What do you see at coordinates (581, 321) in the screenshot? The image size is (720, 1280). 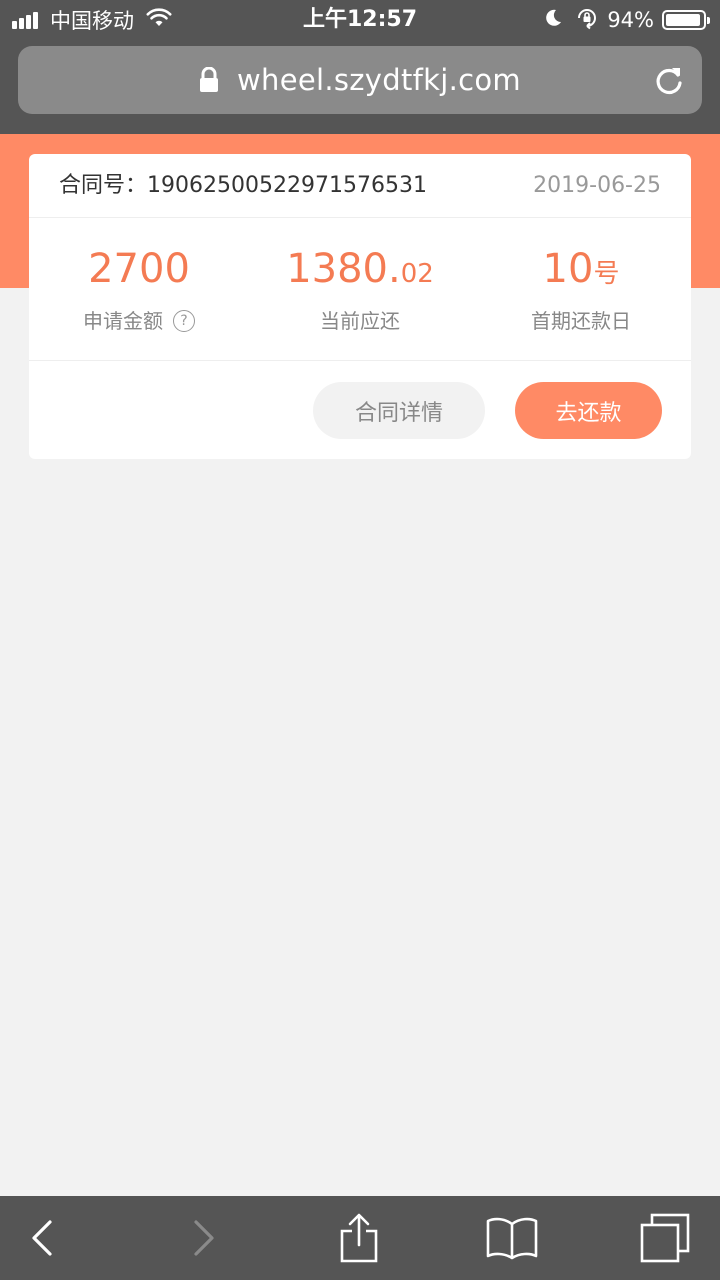 I see `first-due-day-label: 首期还款日` at bounding box center [581, 321].